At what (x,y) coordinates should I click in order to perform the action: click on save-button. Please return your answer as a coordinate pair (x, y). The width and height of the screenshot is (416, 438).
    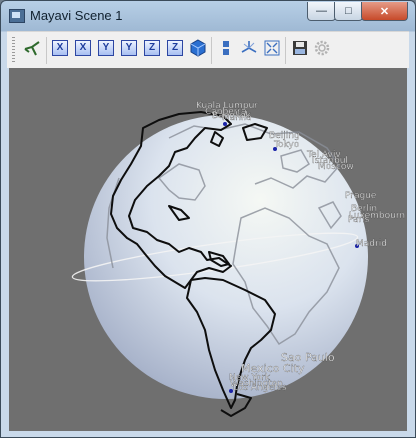
    Looking at the image, I should click on (300, 48).